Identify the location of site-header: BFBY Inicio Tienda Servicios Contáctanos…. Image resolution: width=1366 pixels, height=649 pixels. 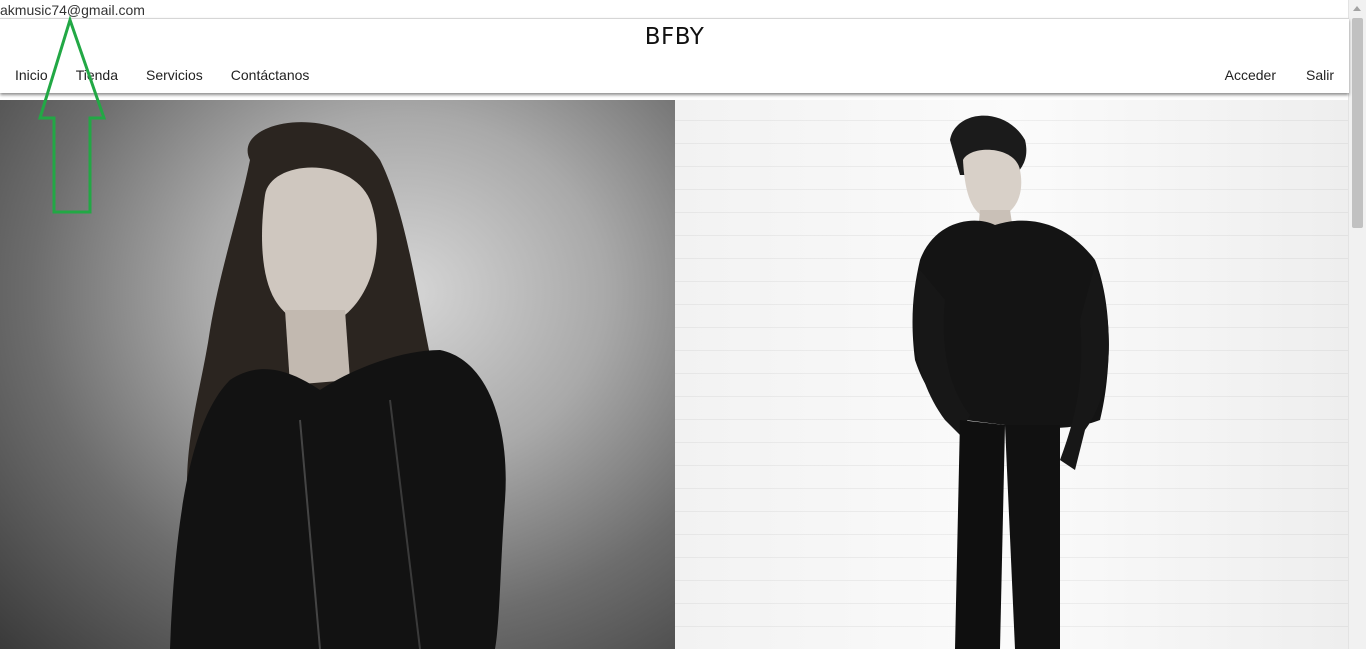
(674, 55).